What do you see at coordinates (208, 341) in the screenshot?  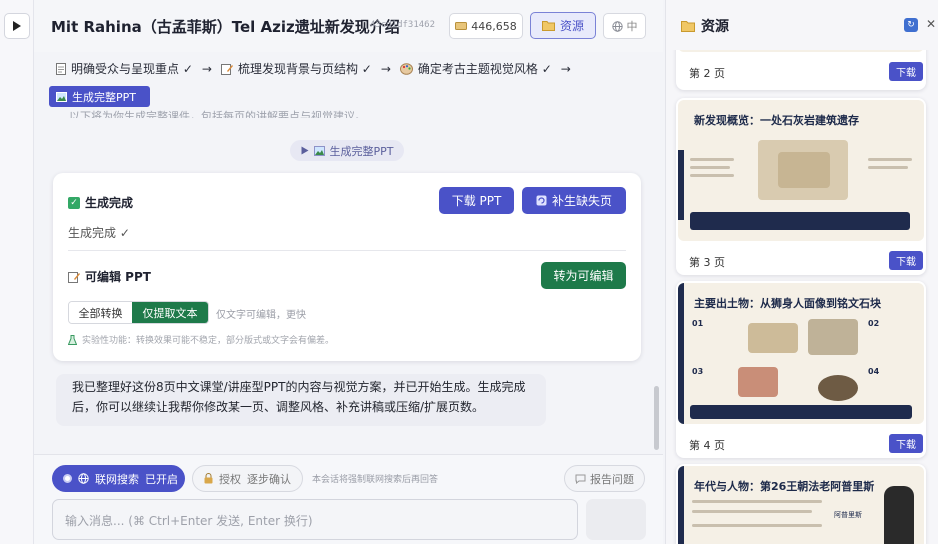 I see `experimental-warning-text: 实验性功能：转换效果可能不稳定，部分版式或文字会有偏差。` at bounding box center [208, 341].